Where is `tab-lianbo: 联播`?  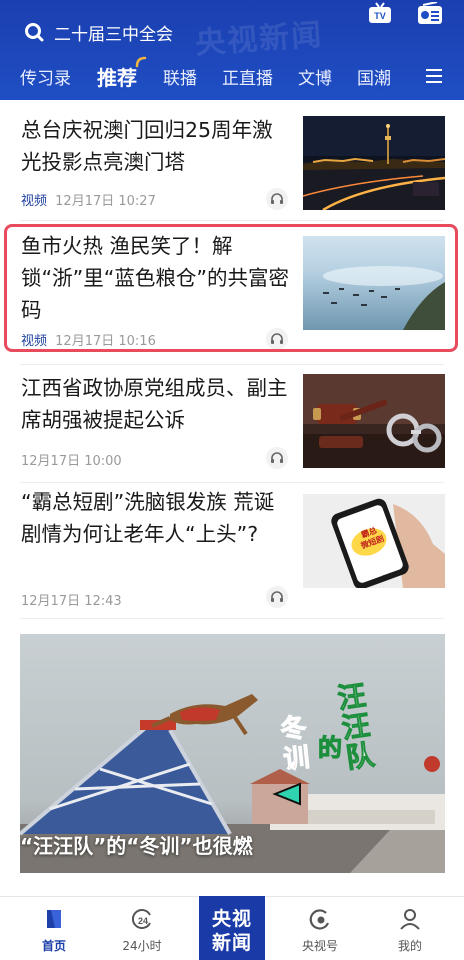
tab-lianbo: 联播 is located at coordinates (180, 76).